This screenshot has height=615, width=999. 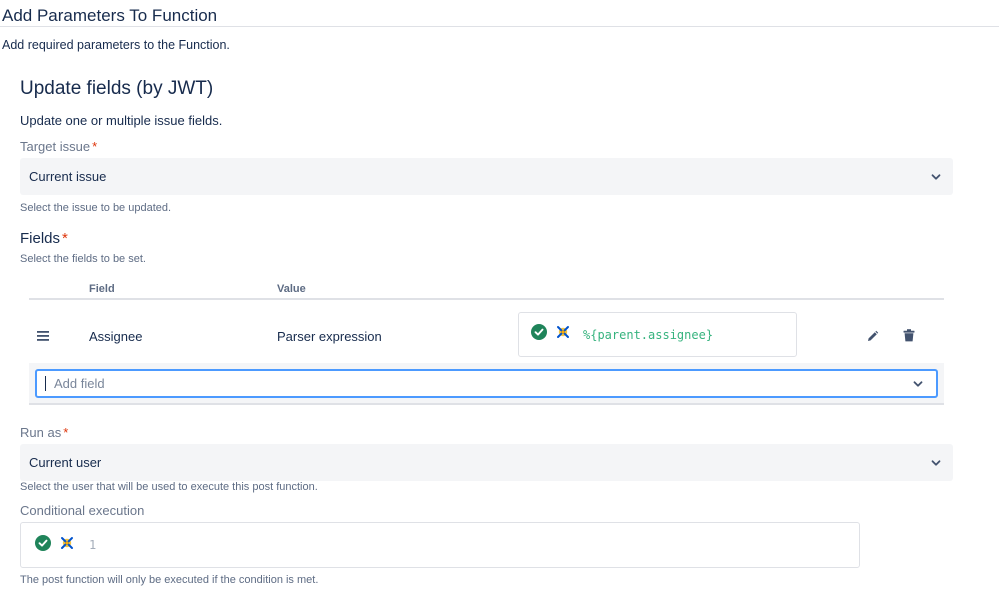 What do you see at coordinates (41, 432) in the screenshot?
I see `run-as-label-text: Run as` at bounding box center [41, 432].